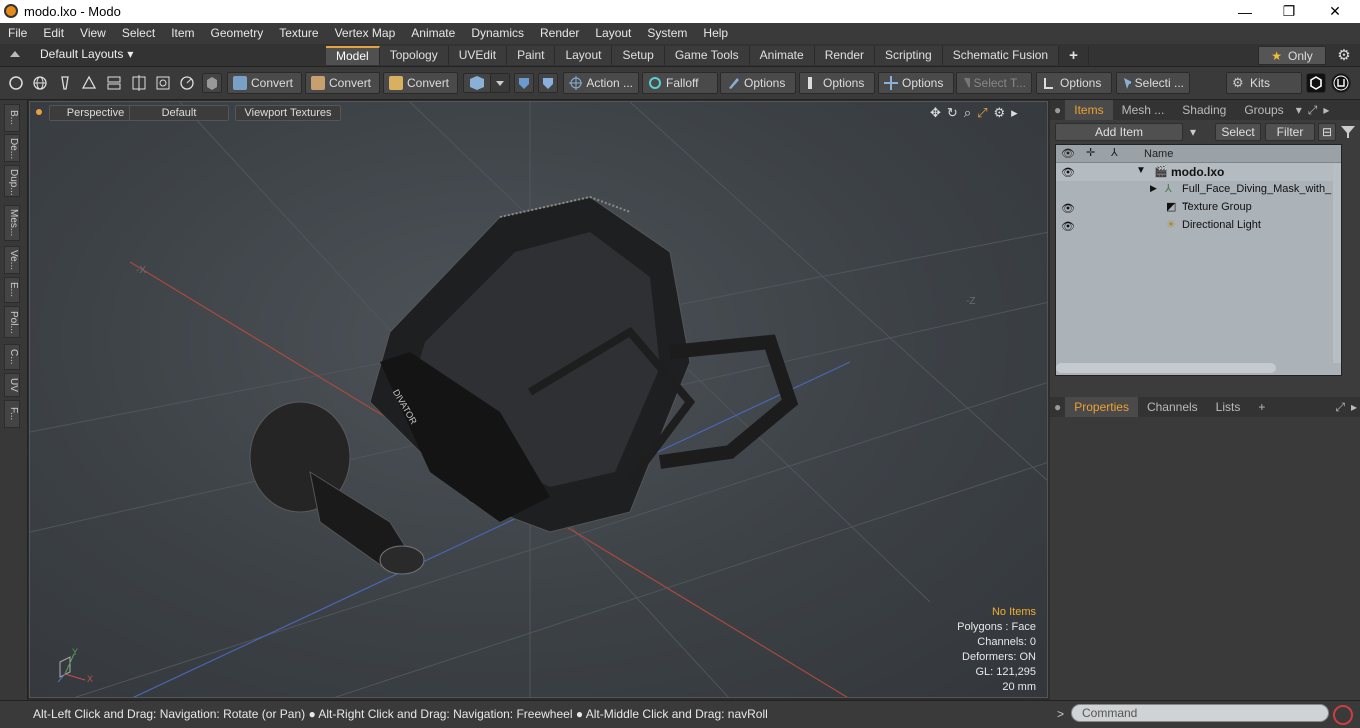 The width and height of the screenshot is (1360, 728). What do you see at coordinates (1228, 407) in the screenshot?
I see `tab-lists: Lists` at bounding box center [1228, 407].